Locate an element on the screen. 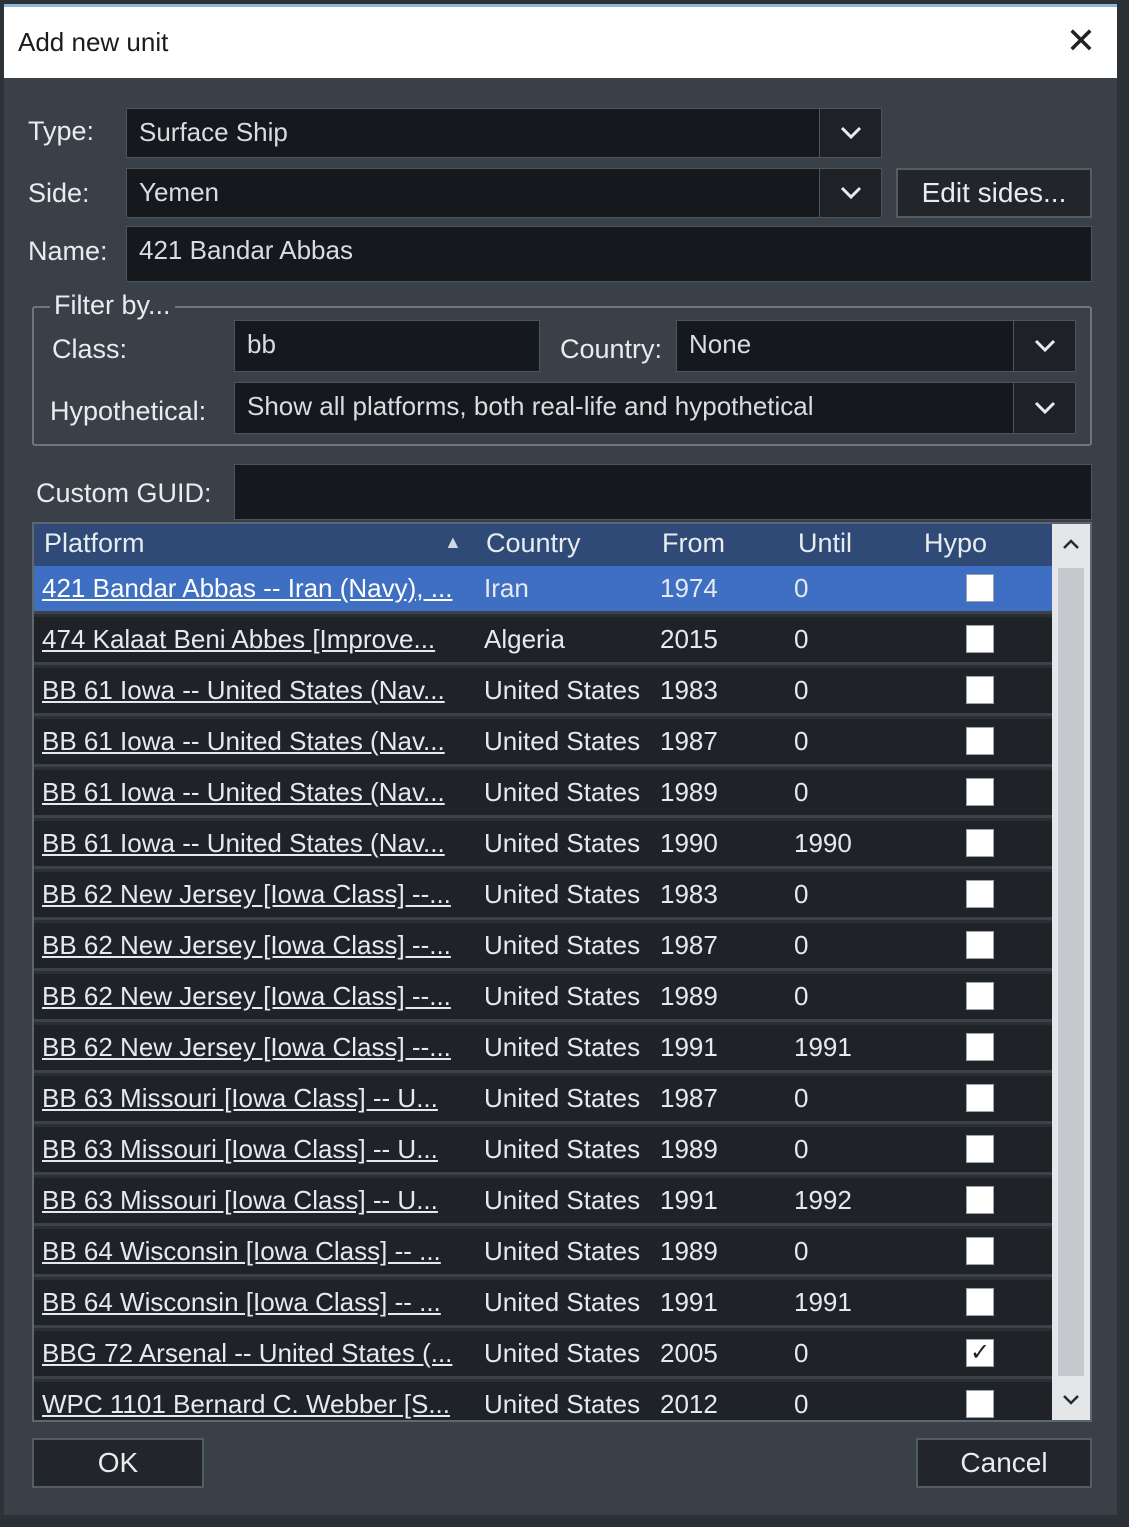 The image size is (1129, 1527). cell-from: 1990 is located at coordinates (689, 843).